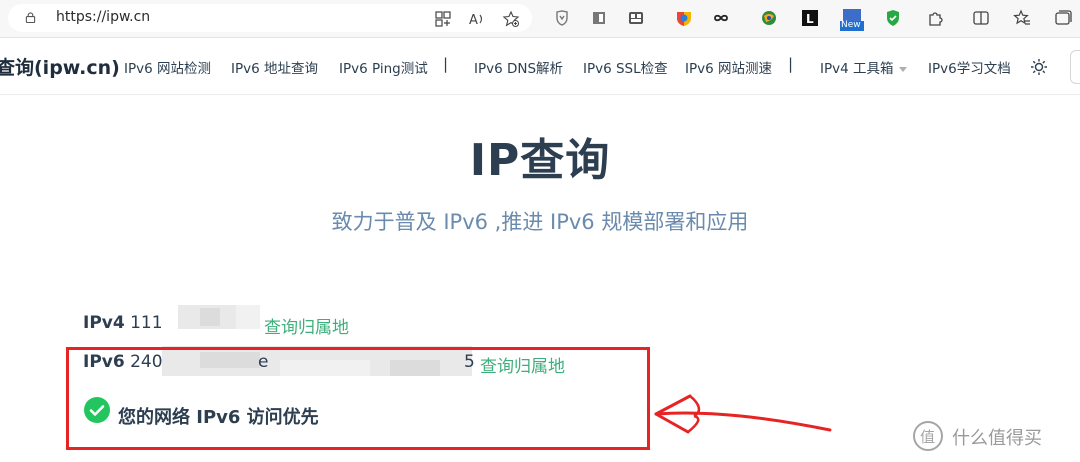  What do you see at coordinates (104, 323) in the screenshot?
I see `ipv4-label: IPv4` at bounding box center [104, 323].